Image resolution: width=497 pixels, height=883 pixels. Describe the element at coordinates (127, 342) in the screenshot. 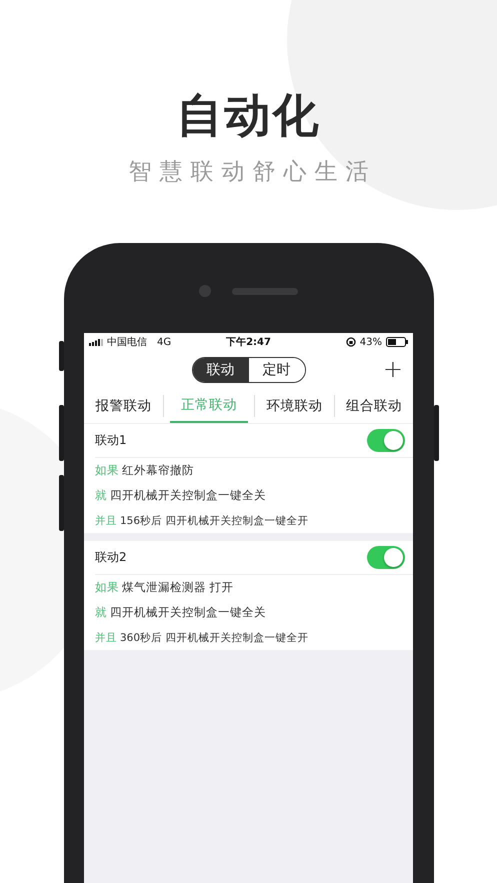

I see `carrier: 中国电信` at that location.